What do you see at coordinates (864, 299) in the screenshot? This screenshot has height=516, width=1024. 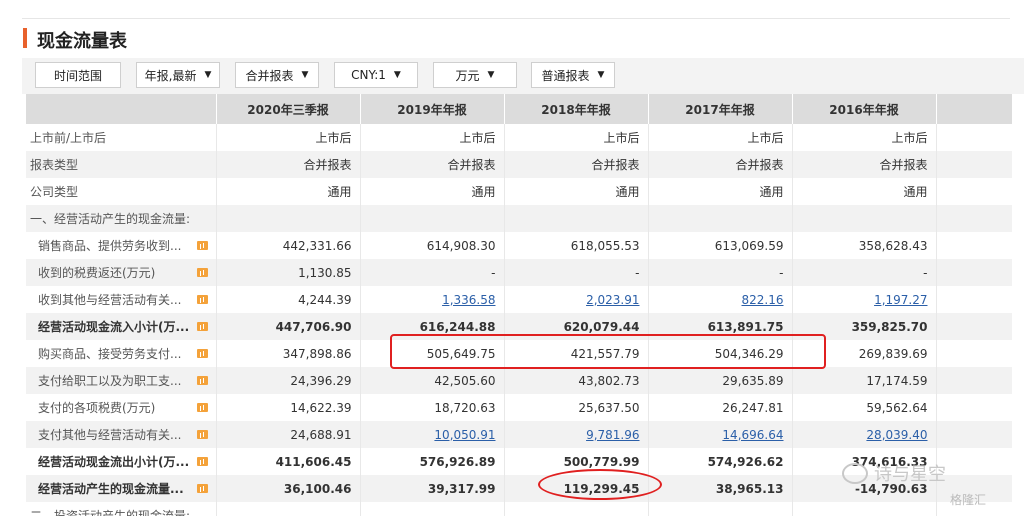 I see `table-cell: 1,197.27` at bounding box center [864, 299].